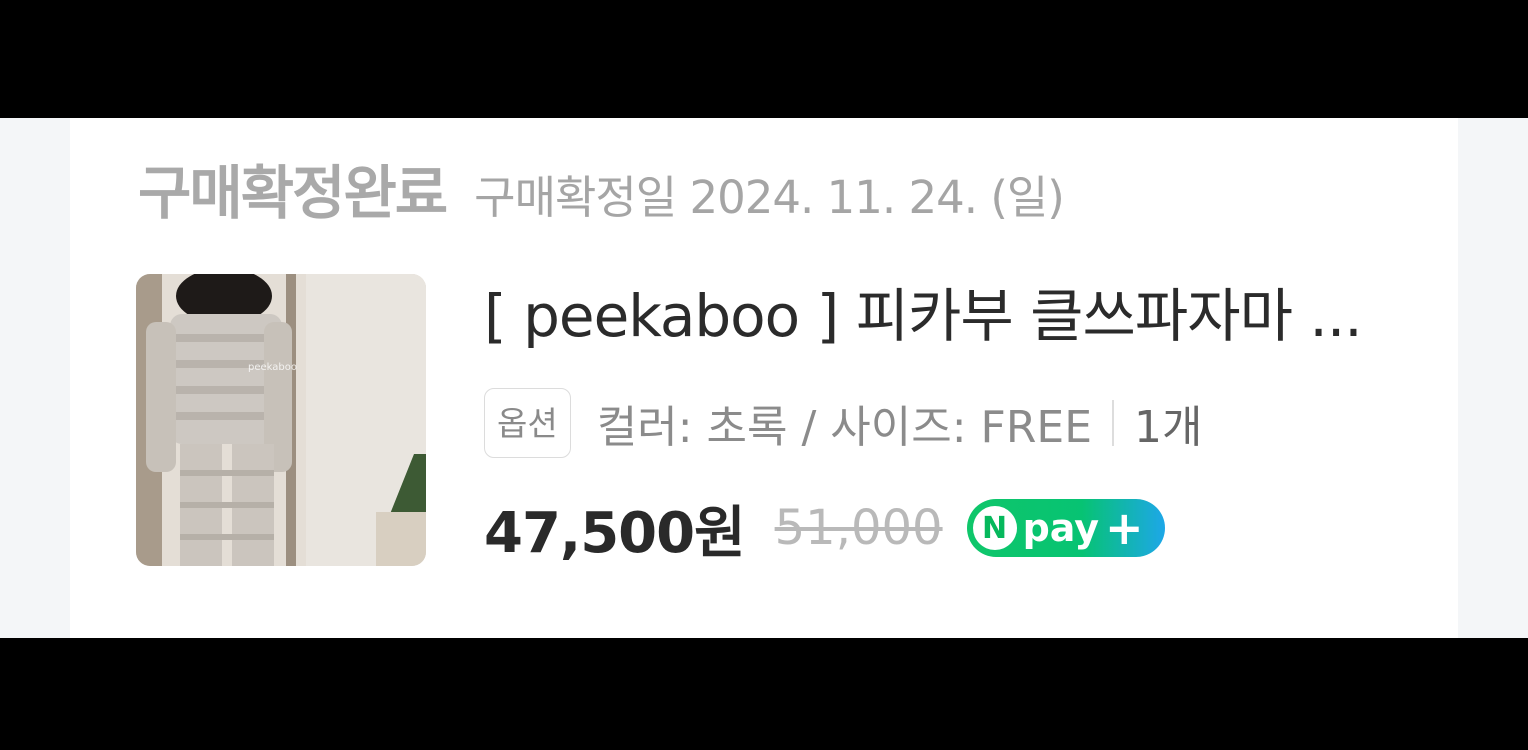  I want to click on npay-n-icon: N, so click(994, 528).